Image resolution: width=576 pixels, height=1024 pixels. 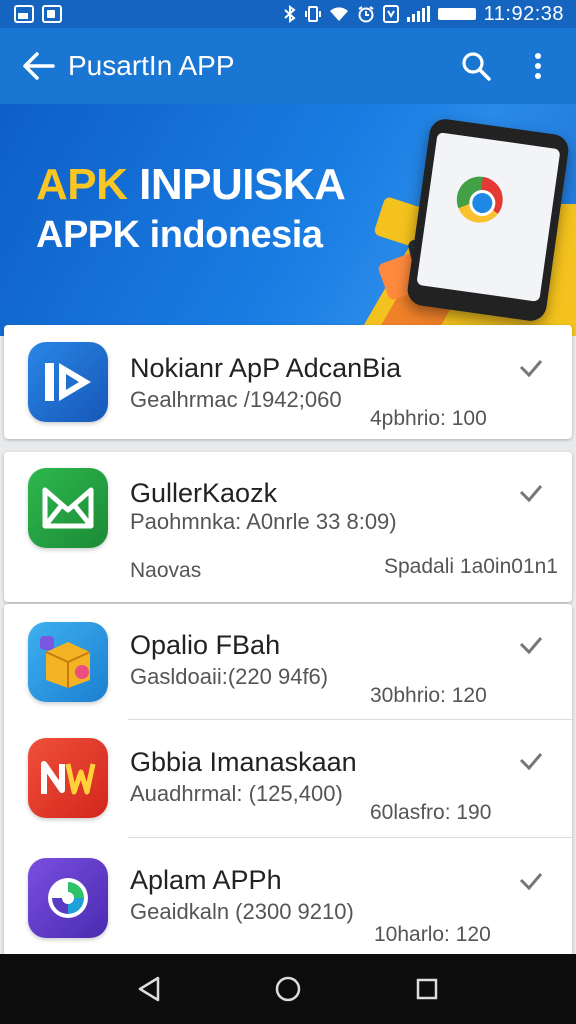 I want to click on data-icon, so click(x=390, y=14).